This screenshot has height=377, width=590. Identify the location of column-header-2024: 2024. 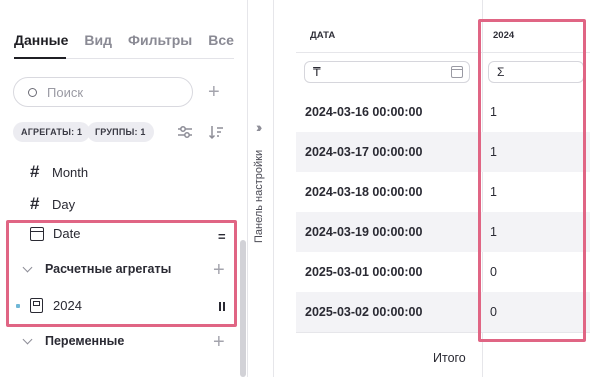
(503, 35).